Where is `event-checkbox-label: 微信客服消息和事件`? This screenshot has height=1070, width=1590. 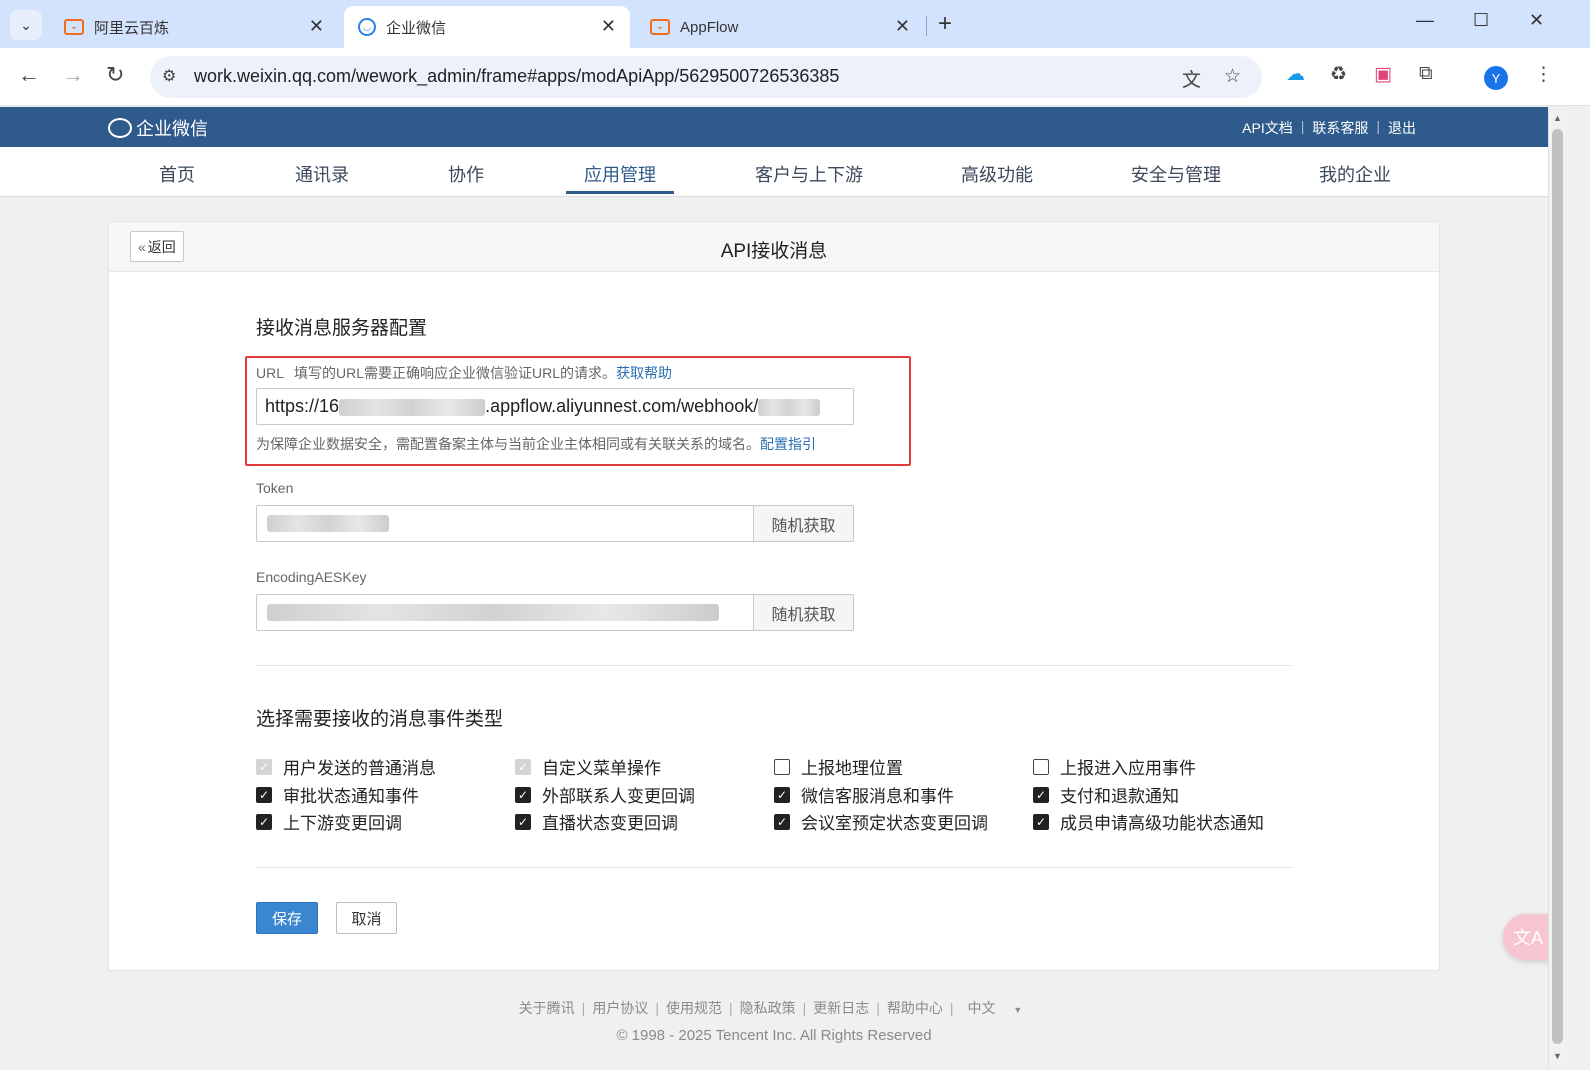 event-checkbox-label: 微信客服消息和事件 is located at coordinates (877, 796).